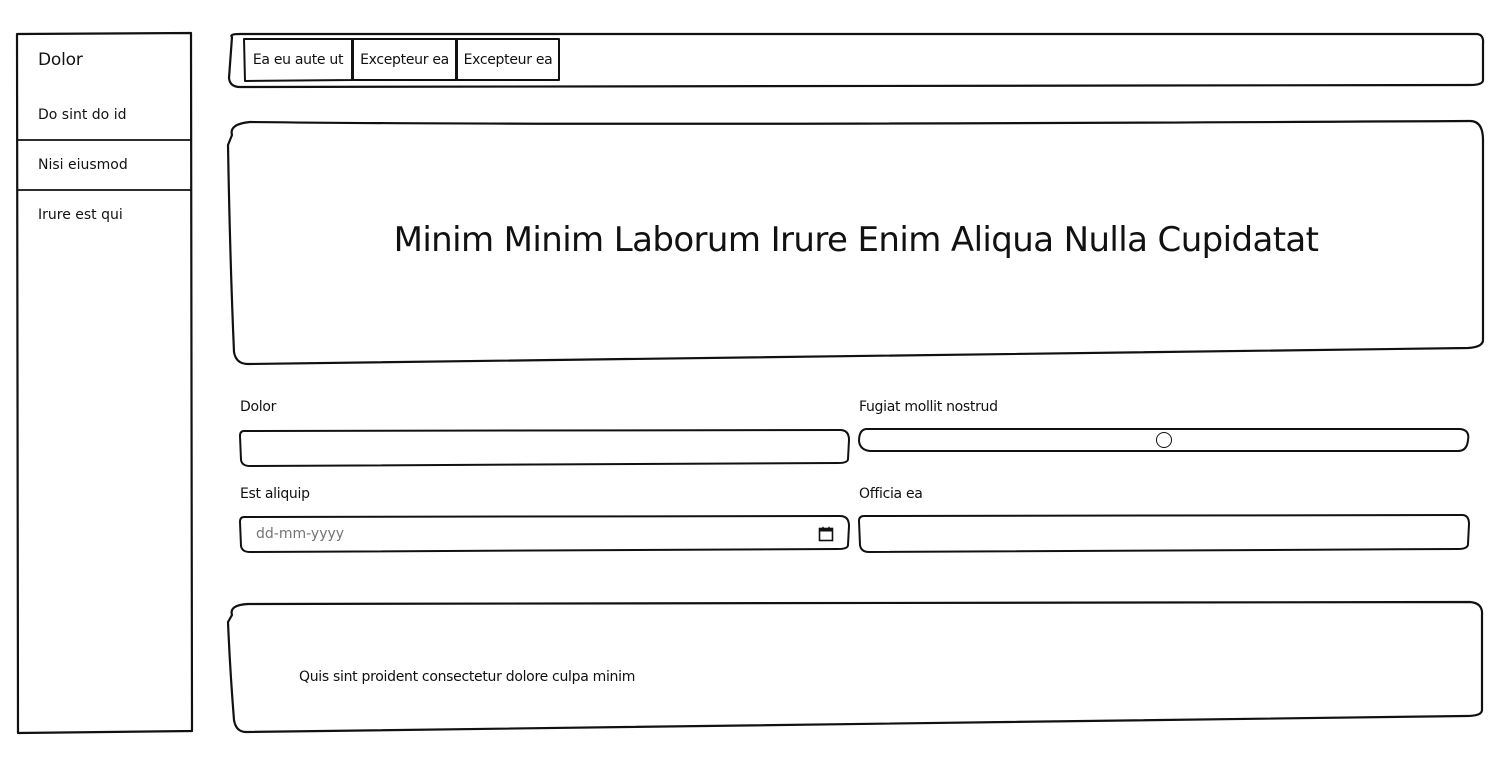 This screenshot has width=1500, height=765. What do you see at coordinates (928, 407) in the screenshot?
I see `fugiat-mollit-nostrud-label: Fugiat mollit nostrud` at bounding box center [928, 407].